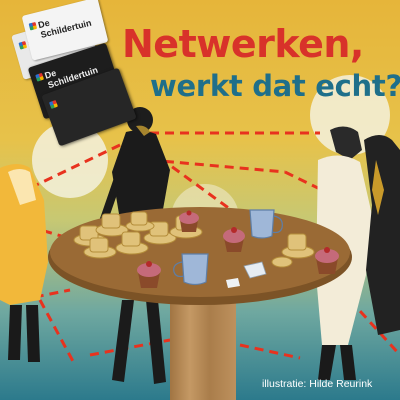 The height and width of the screenshot is (400, 400). I want to click on person-left, so click(24, 263).